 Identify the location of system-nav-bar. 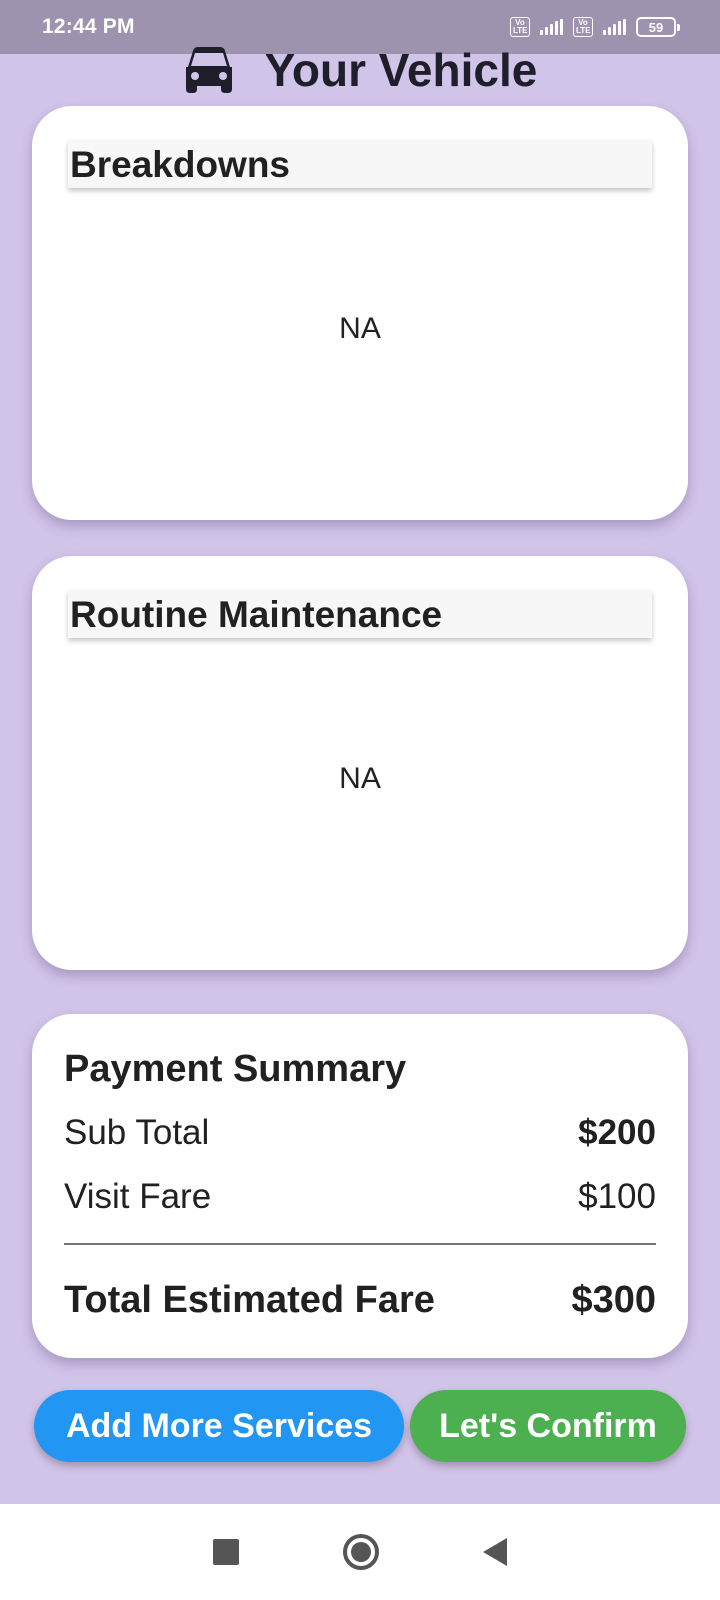
(360, 1552).